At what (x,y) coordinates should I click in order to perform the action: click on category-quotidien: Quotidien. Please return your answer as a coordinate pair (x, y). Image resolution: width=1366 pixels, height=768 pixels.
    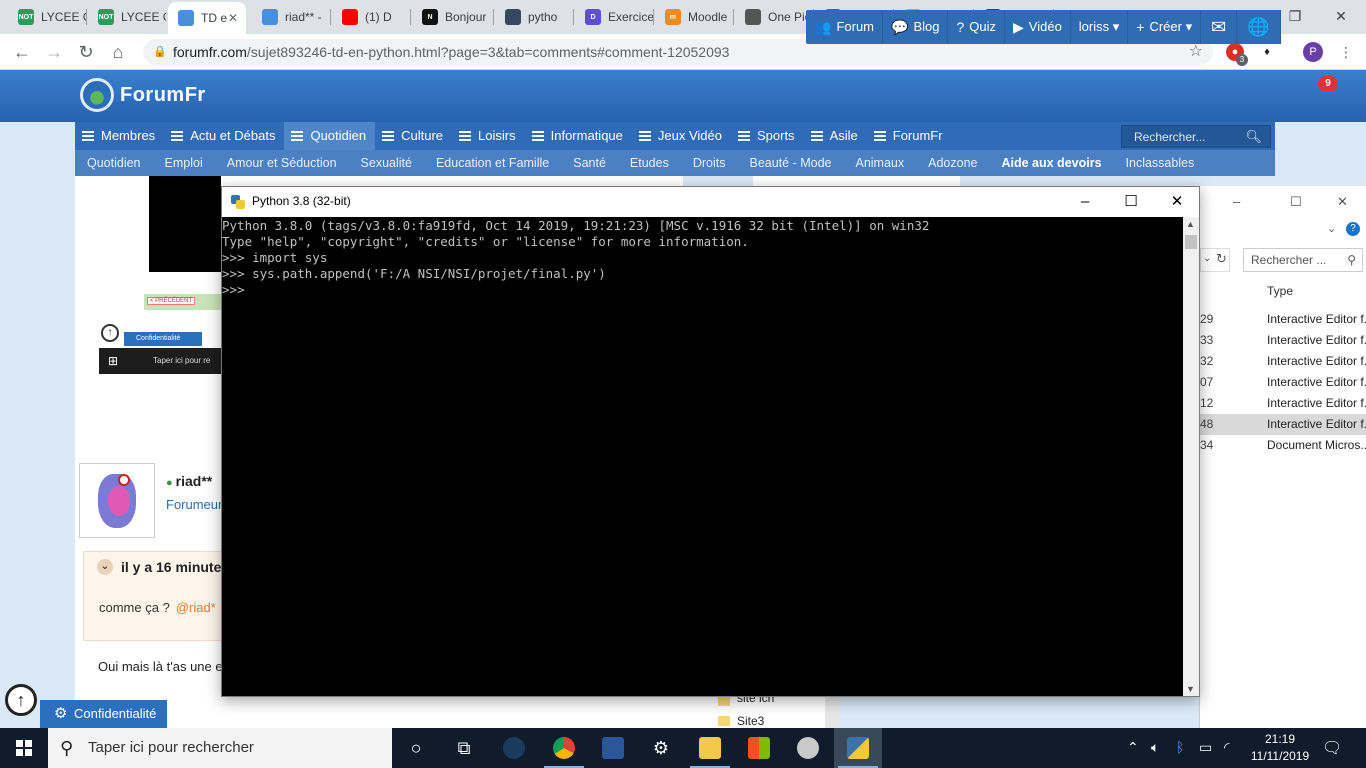
    Looking at the image, I should click on (330, 136).